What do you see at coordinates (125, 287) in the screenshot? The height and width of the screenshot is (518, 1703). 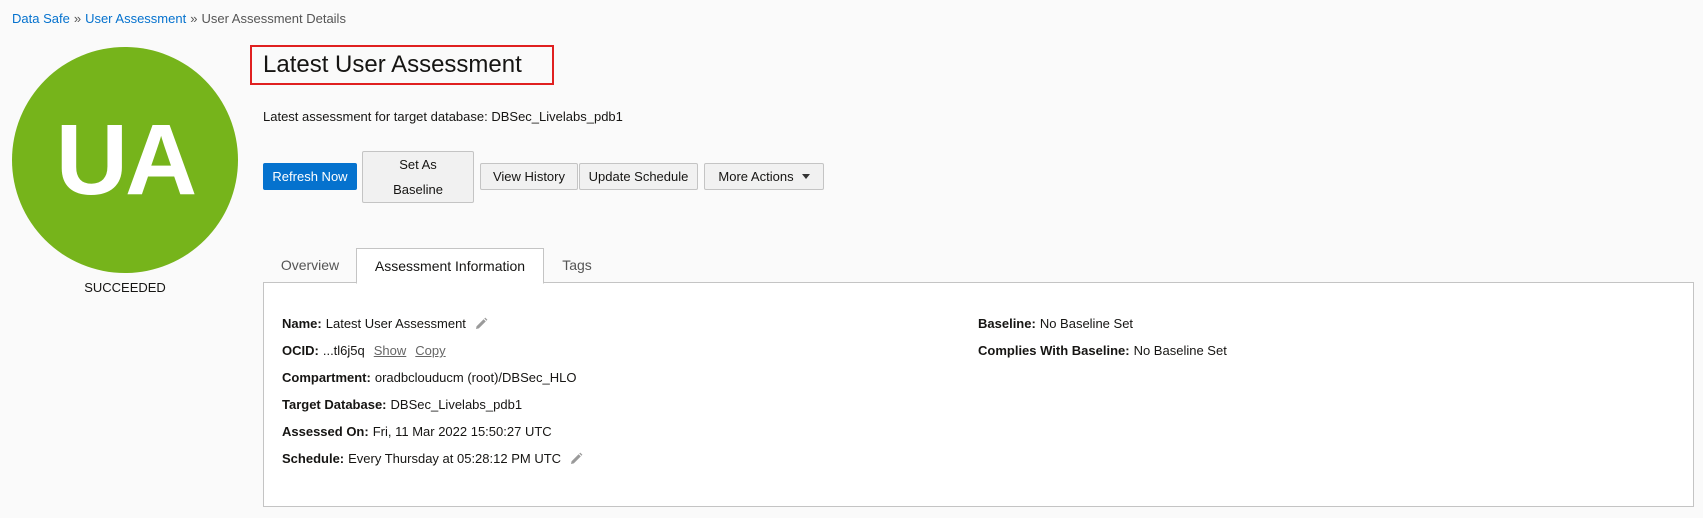 I see `status-label: SUCCEEDED` at bounding box center [125, 287].